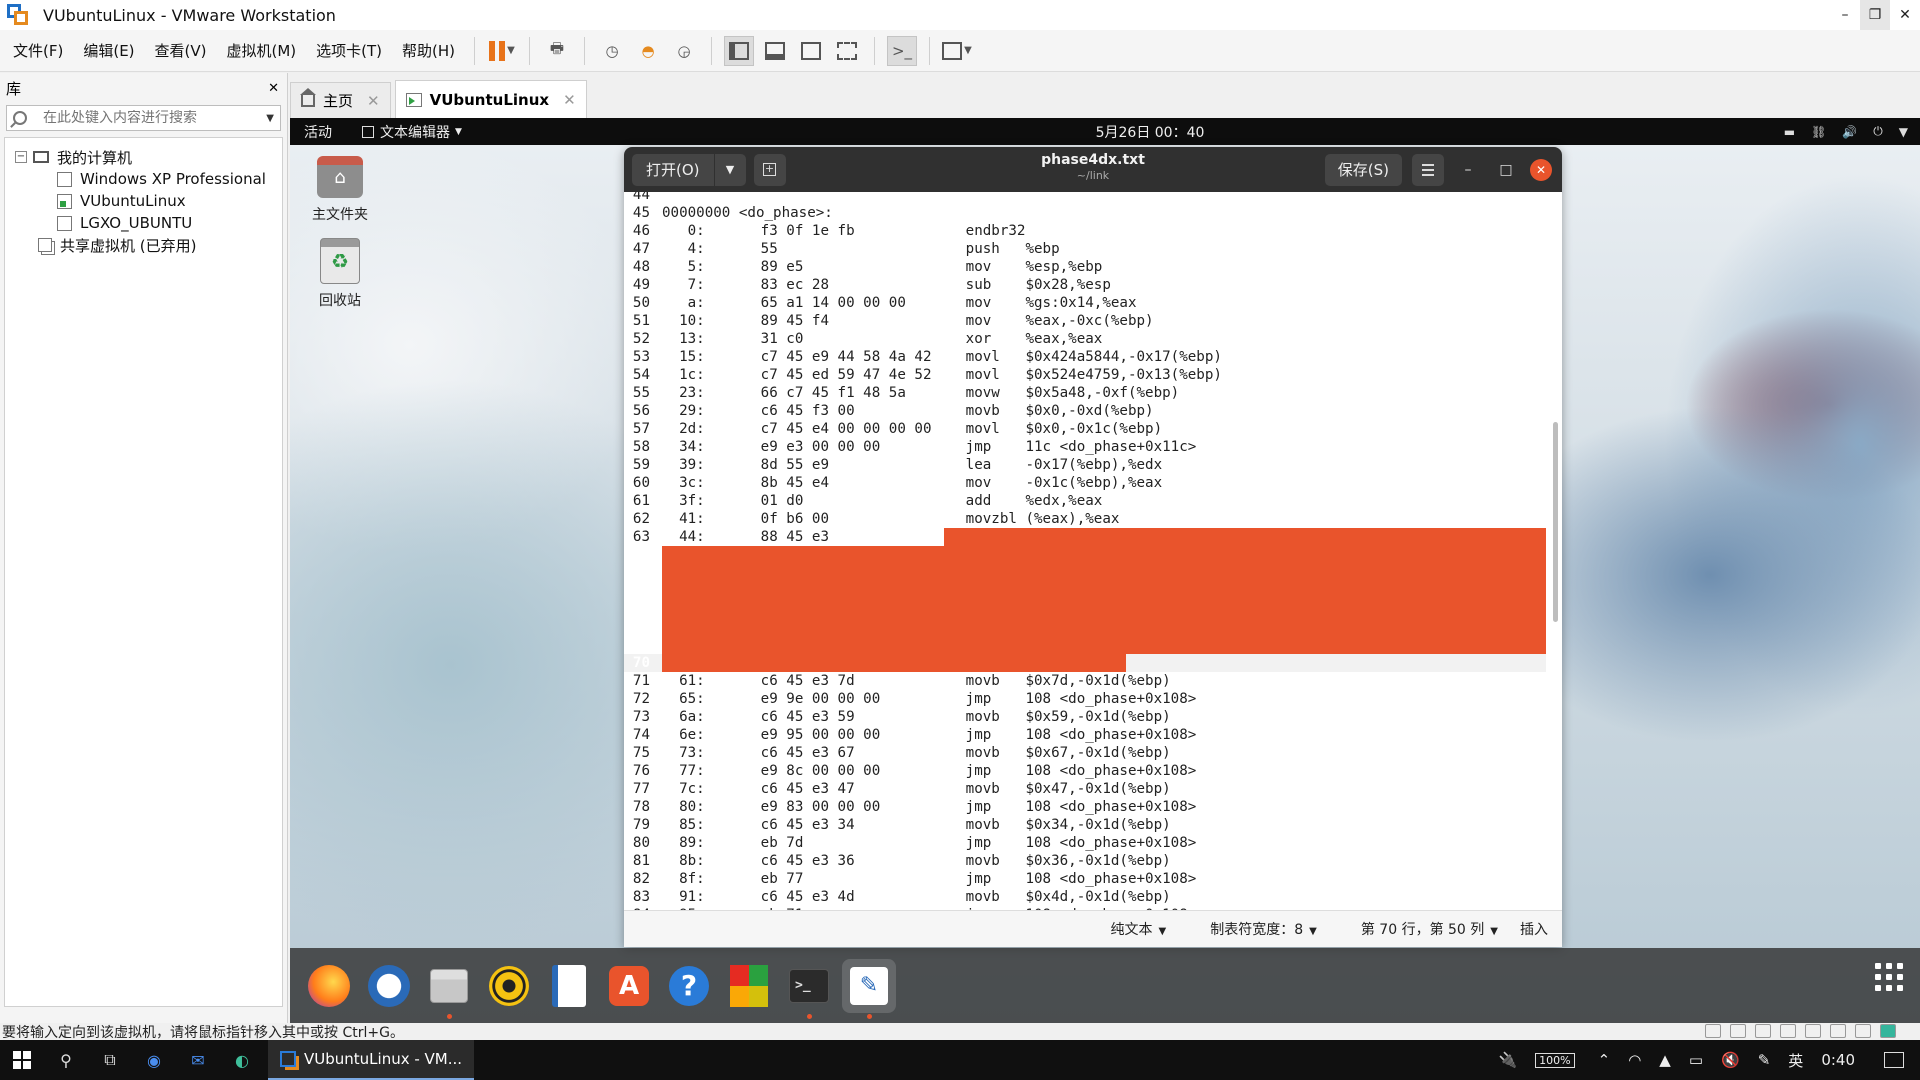  I want to click on tab-vubuntulinux: VUbuntuLinux ✕, so click(490, 99).